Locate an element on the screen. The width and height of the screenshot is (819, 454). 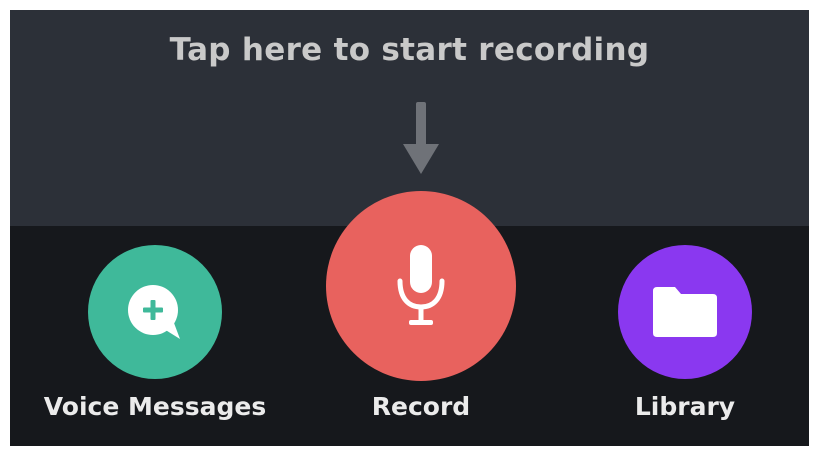
chat-bubble-plus-icon is located at coordinates (154, 312).